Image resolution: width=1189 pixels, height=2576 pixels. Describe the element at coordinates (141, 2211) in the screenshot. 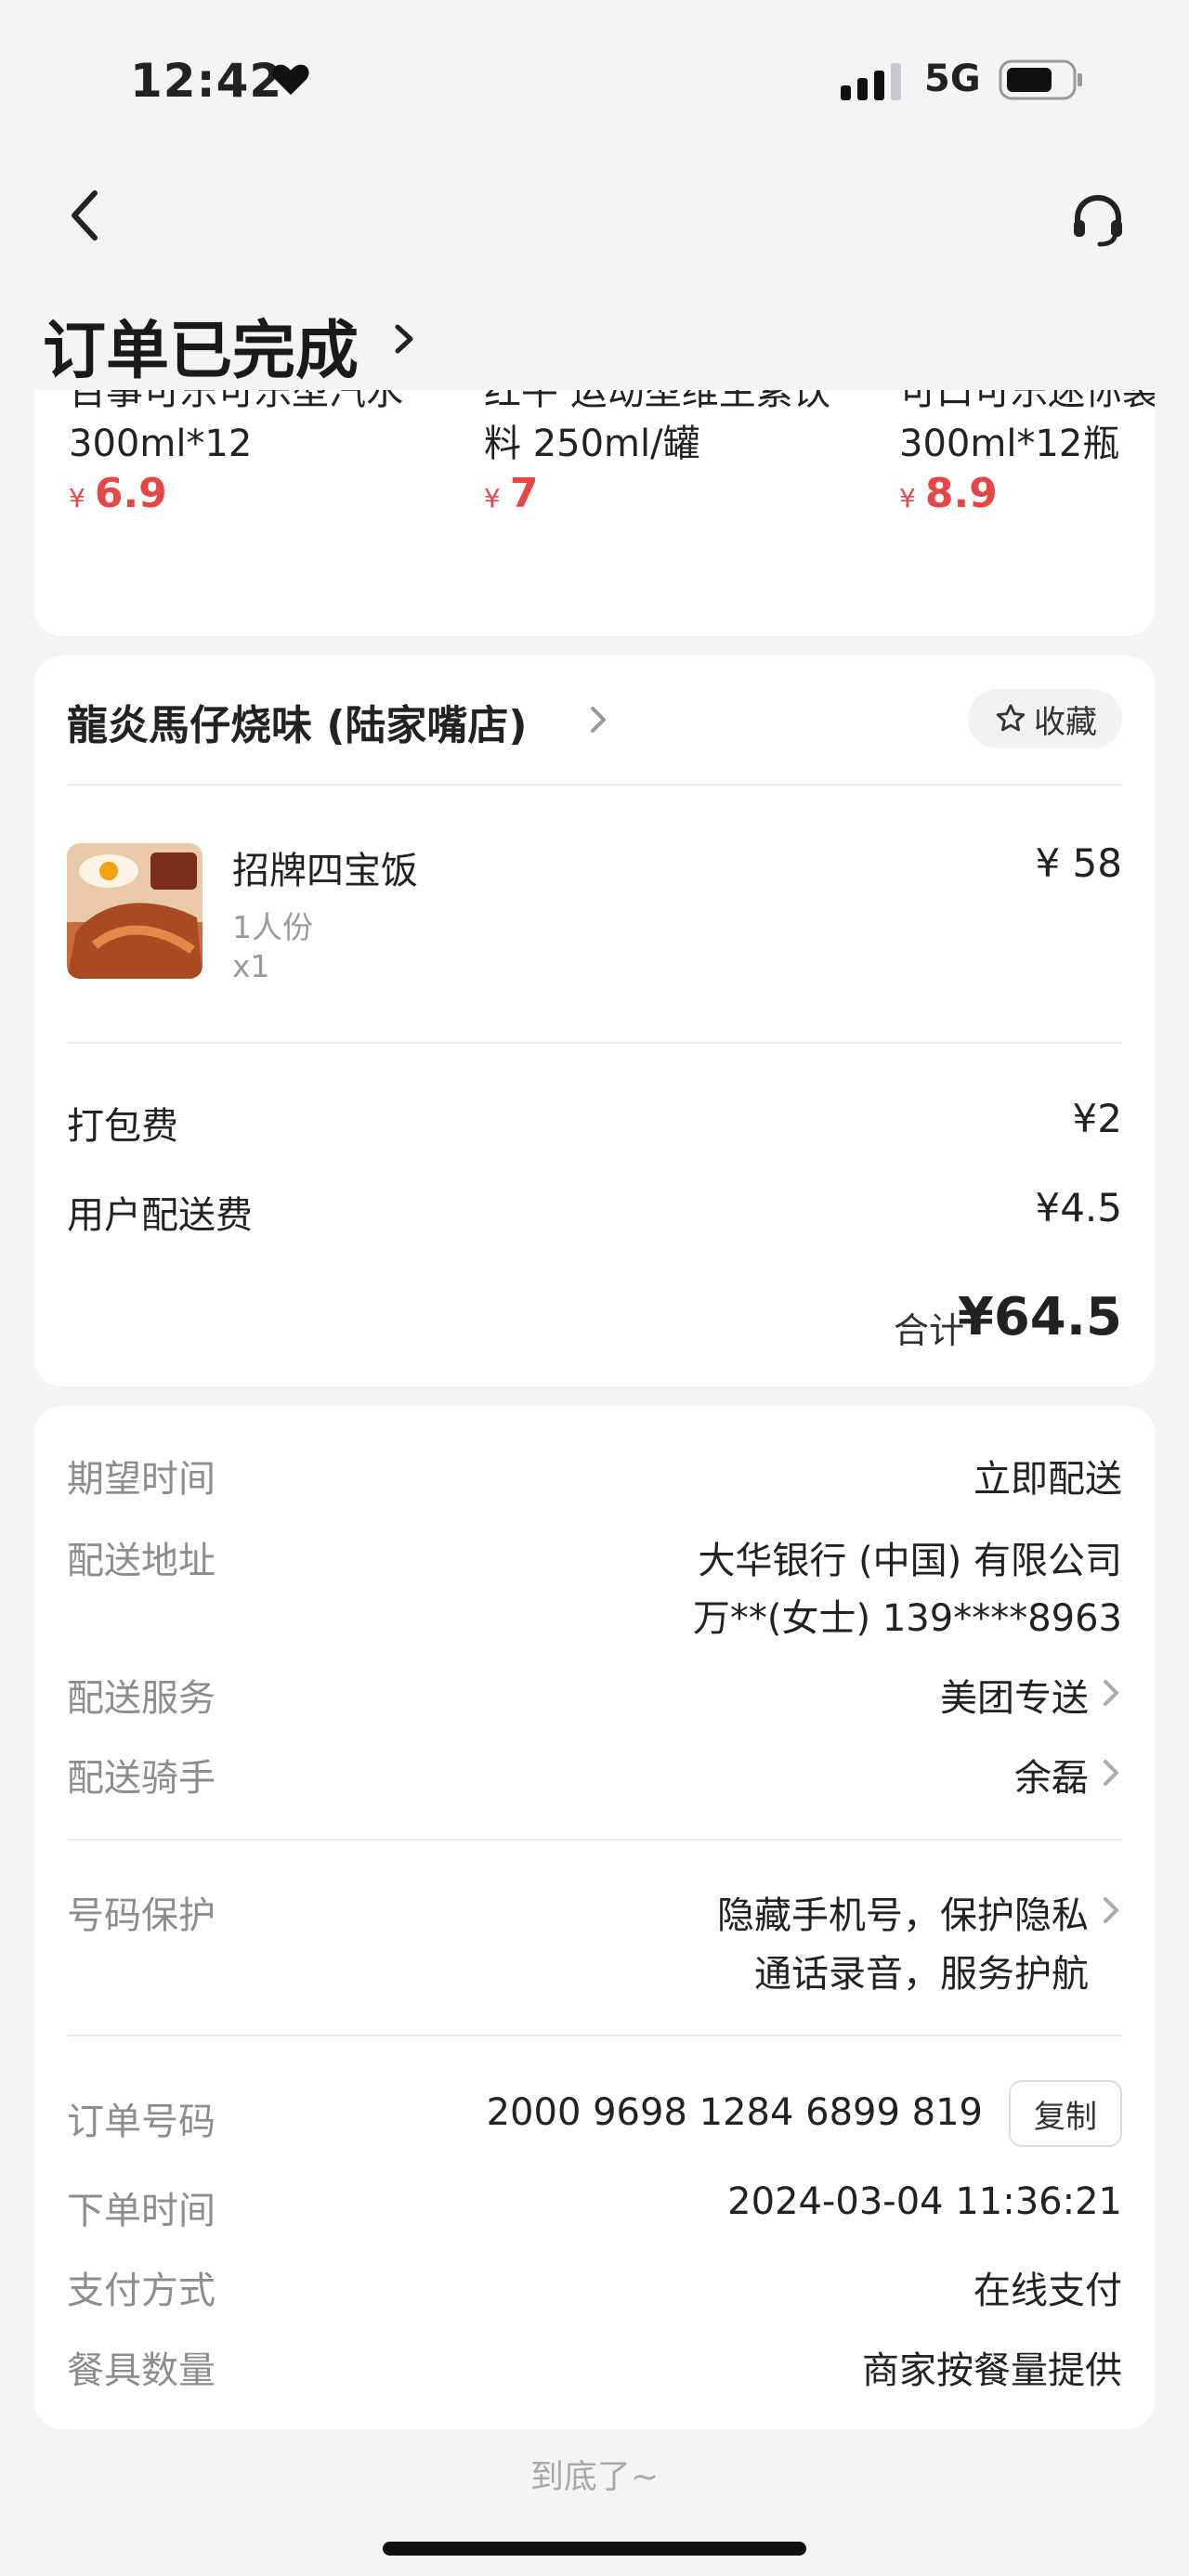

I see `order-time-label: 下单时间` at that location.